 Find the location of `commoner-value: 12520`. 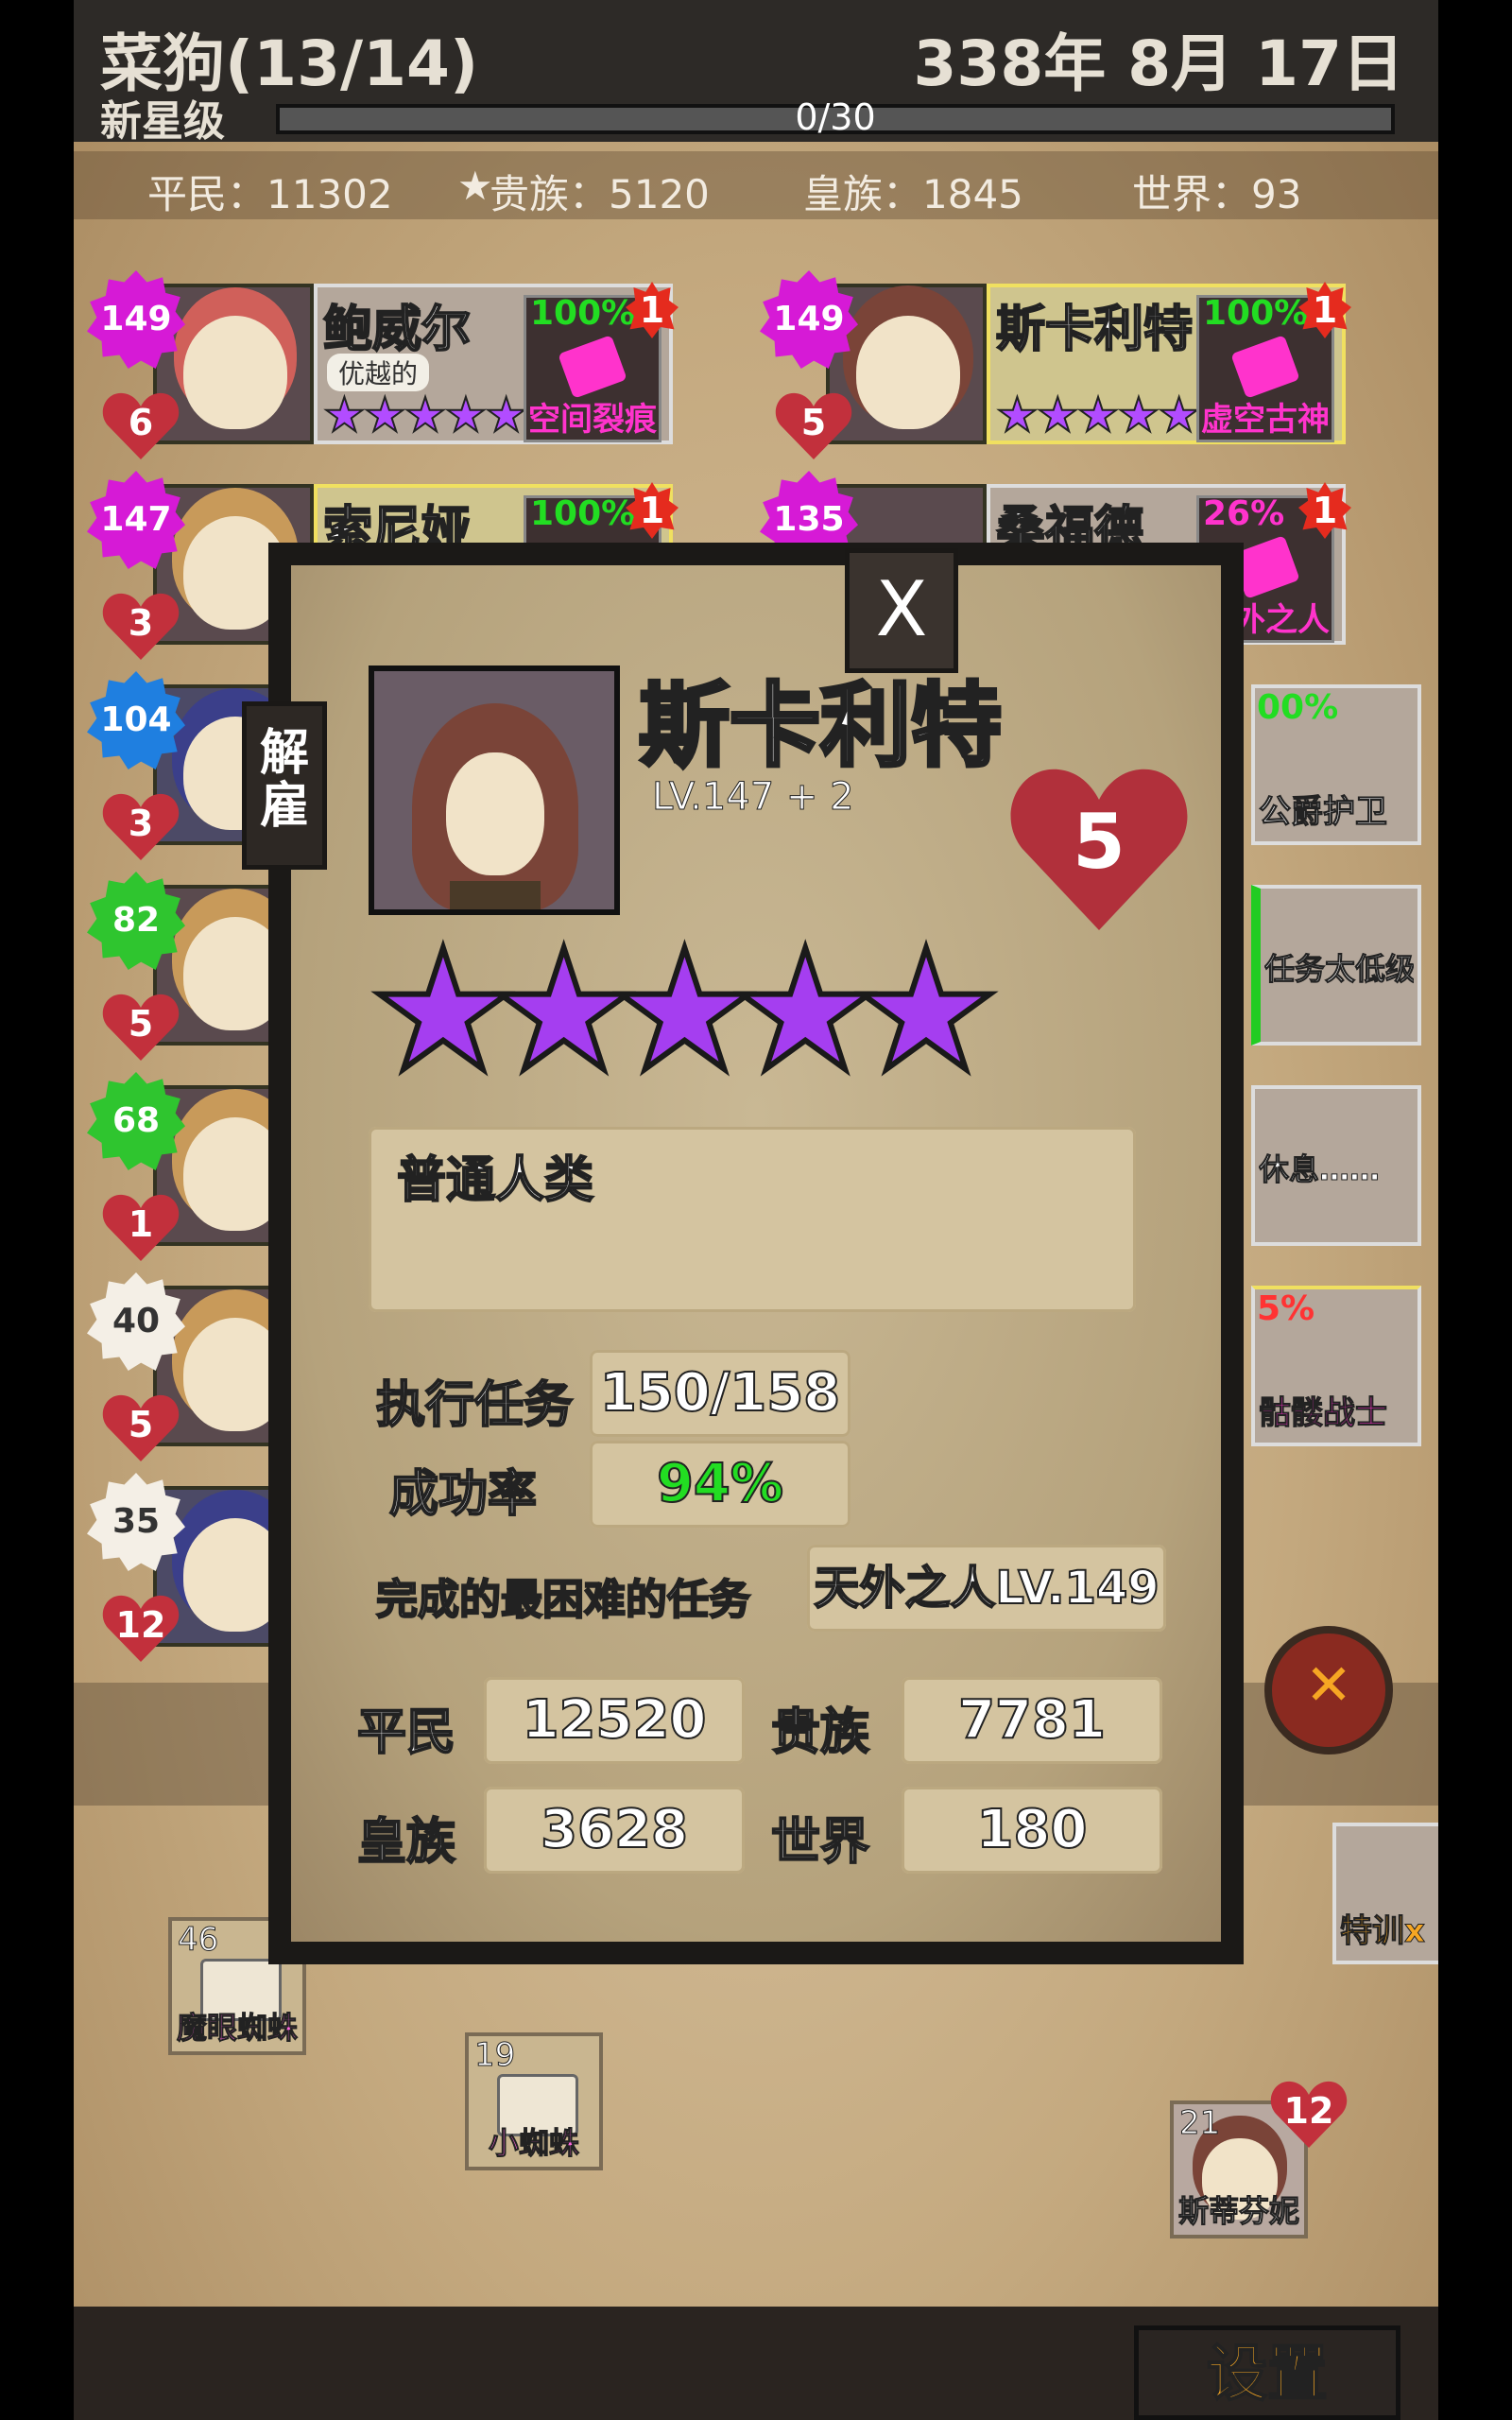

commoner-value: 12520 is located at coordinates (614, 1720).